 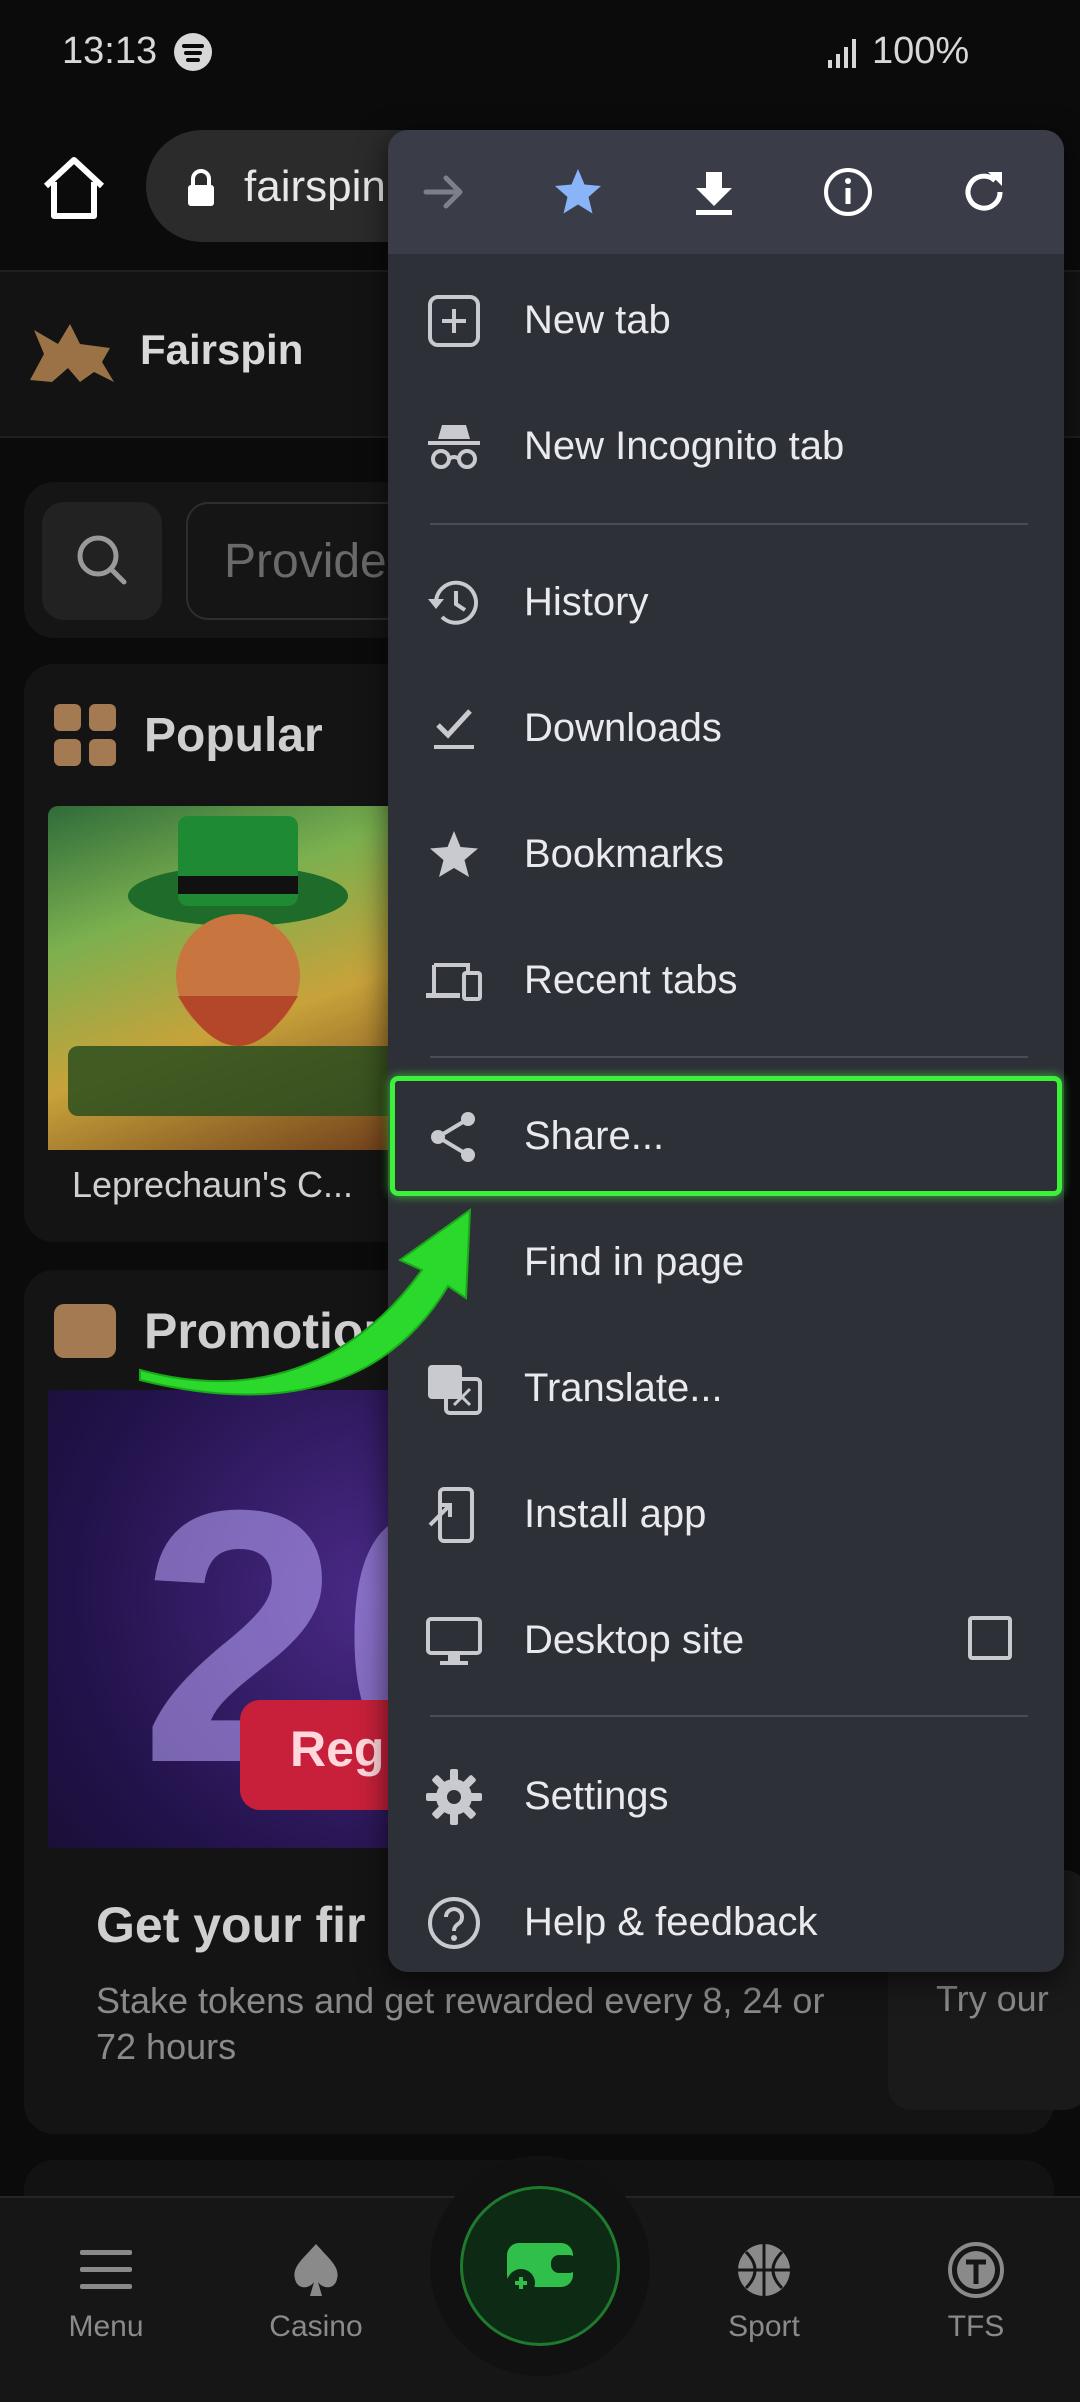 What do you see at coordinates (684, 446) in the screenshot?
I see `menu-label: New Incognito tab` at bounding box center [684, 446].